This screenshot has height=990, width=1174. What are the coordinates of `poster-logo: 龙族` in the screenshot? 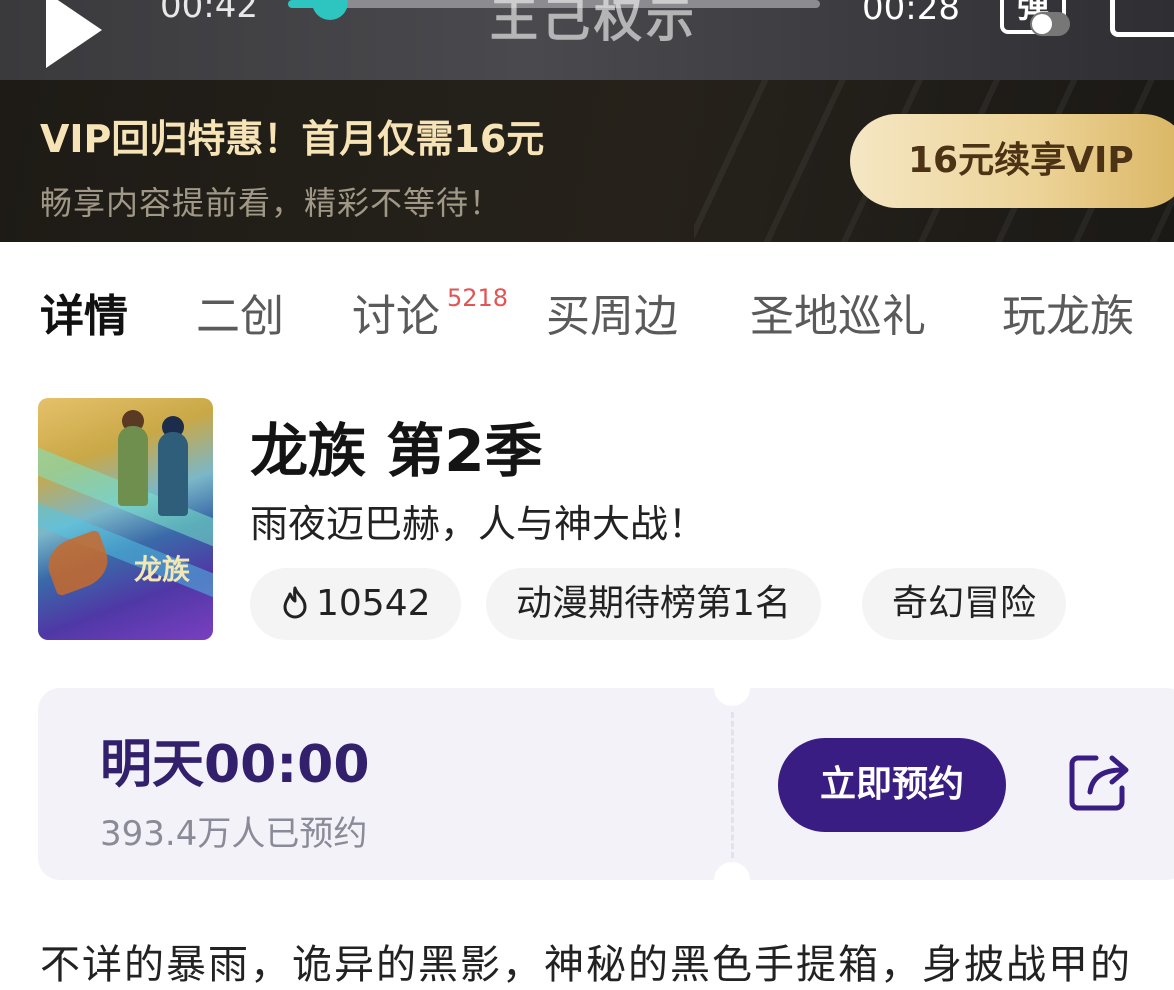 It's located at (162, 569).